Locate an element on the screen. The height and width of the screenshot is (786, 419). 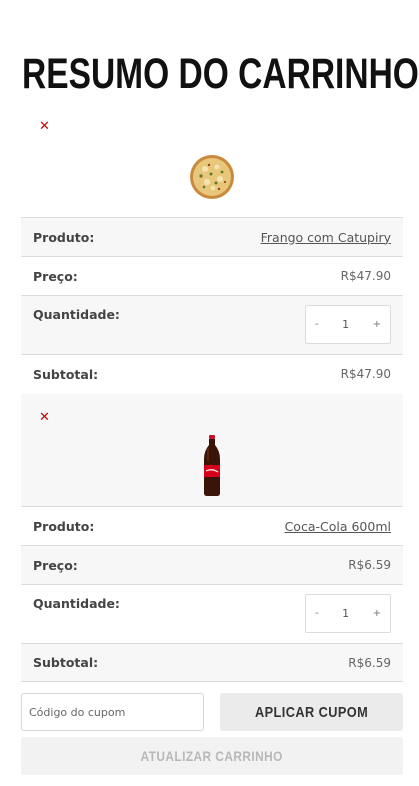
page-title: RESUMO DO CARRINHO is located at coordinates (220, 74).